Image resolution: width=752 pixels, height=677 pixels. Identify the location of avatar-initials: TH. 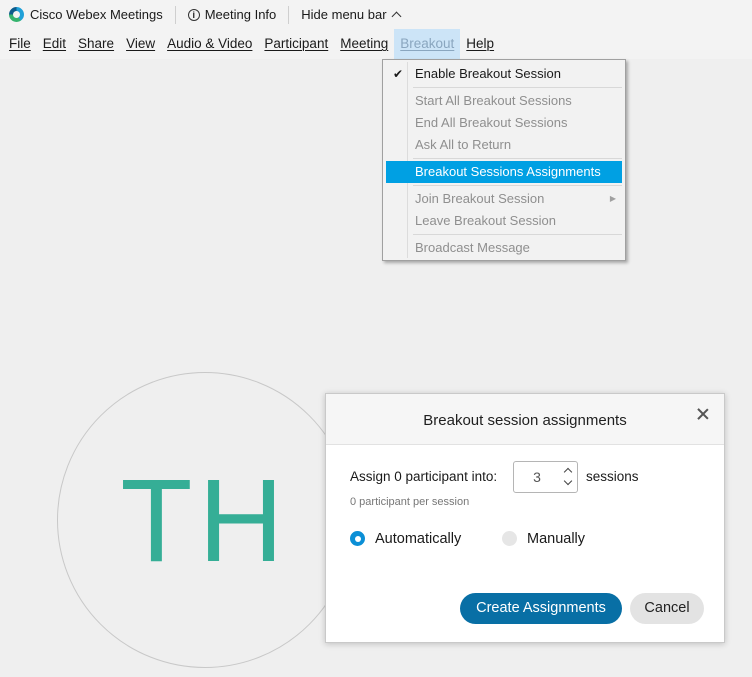
(205, 521).